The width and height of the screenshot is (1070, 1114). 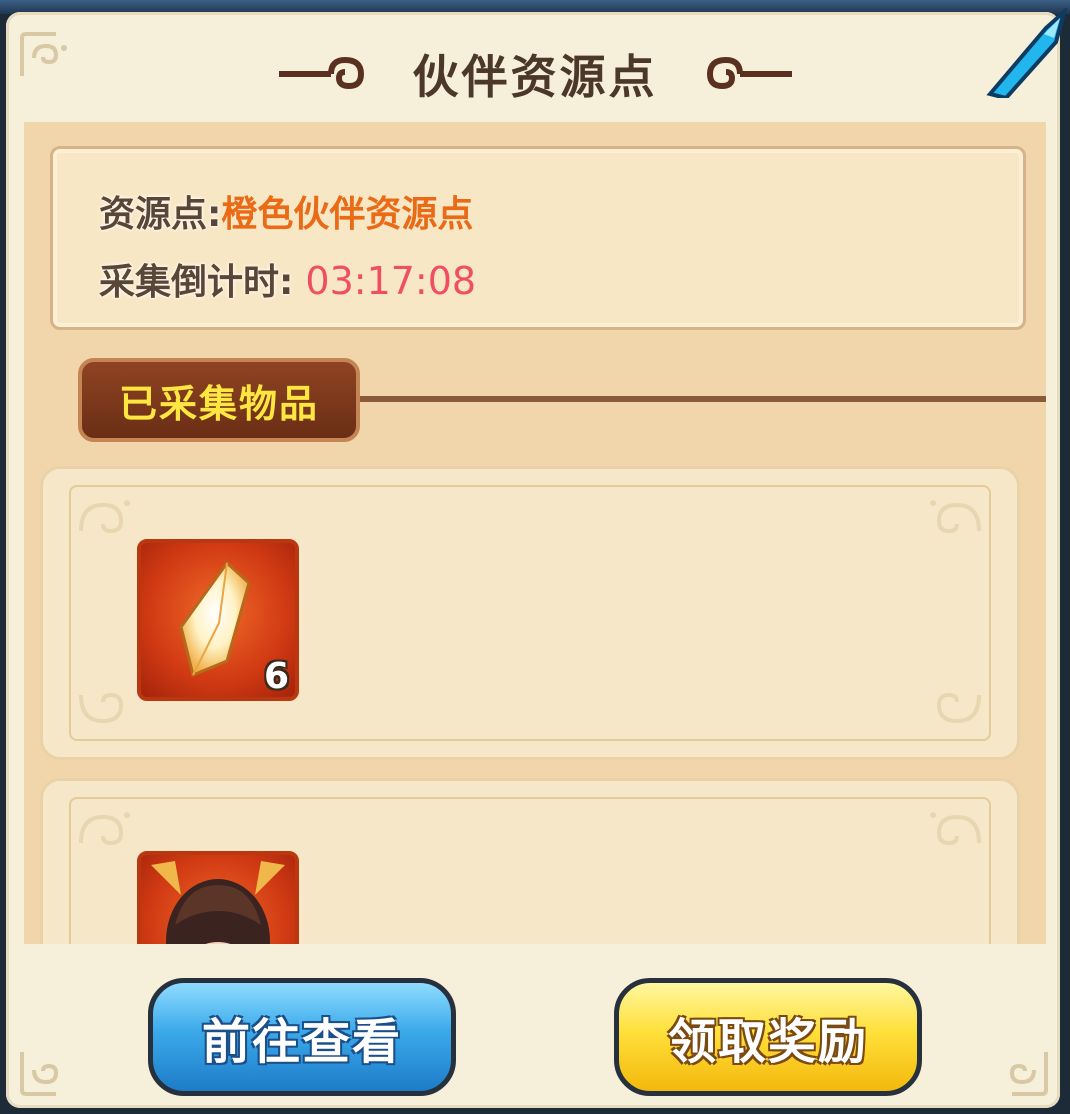 I want to click on countdown-label: 采集倒计时:, so click(x=196, y=282).